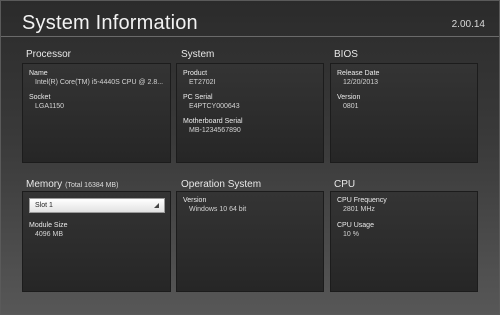  What do you see at coordinates (97, 205) in the screenshot?
I see `memory-slot-select: Slot 1` at bounding box center [97, 205].